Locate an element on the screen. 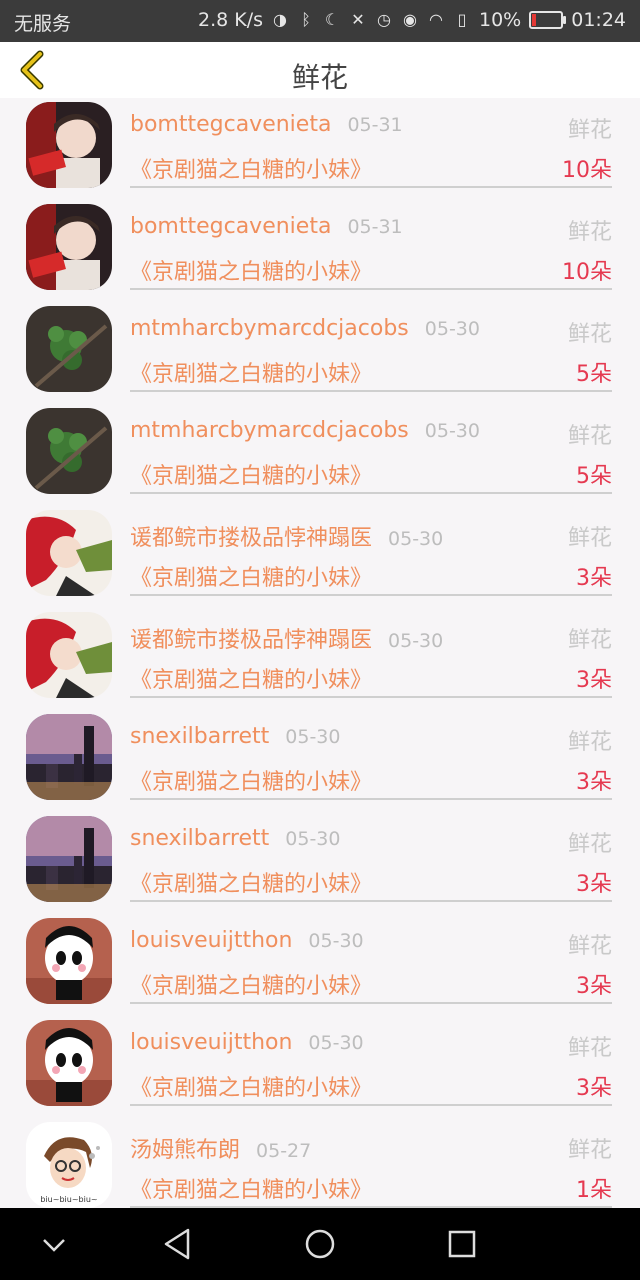 The width and height of the screenshot is (640, 1280). avatar-cartoon-girl-image: biu~biu~biu~ is located at coordinates (69, 1165).